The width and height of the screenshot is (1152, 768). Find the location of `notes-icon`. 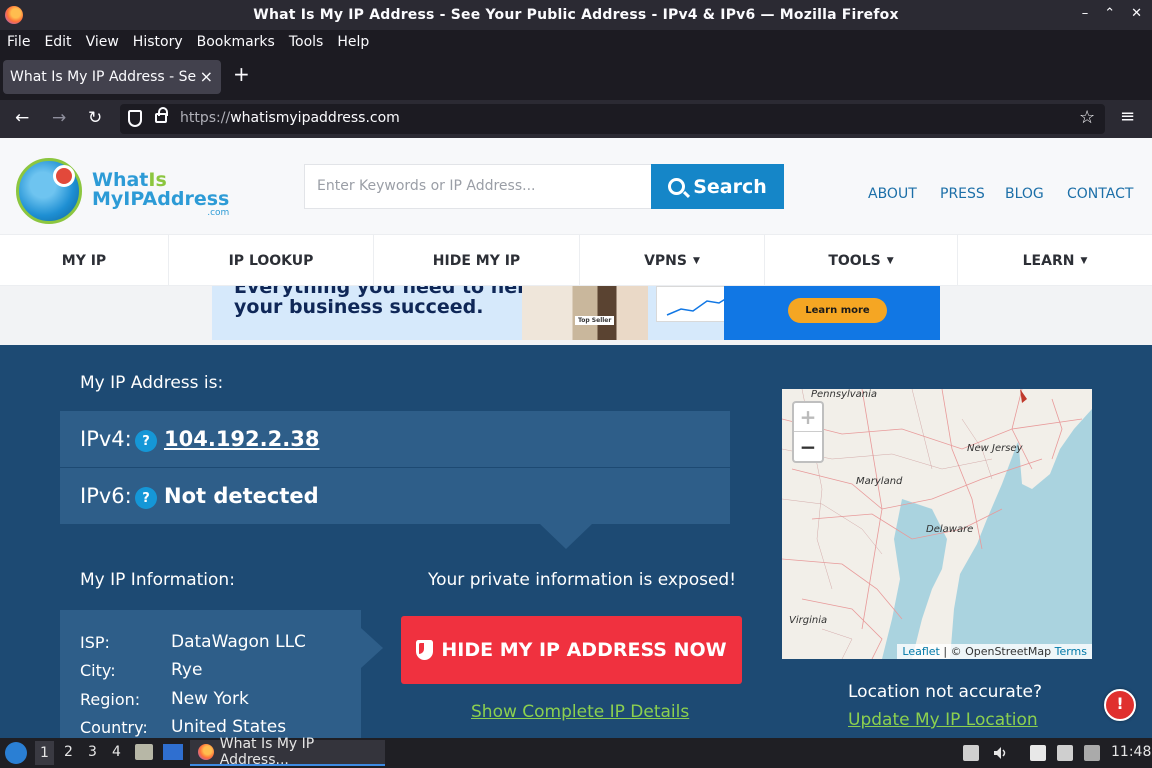

notes-icon is located at coordinates (1038, 753).